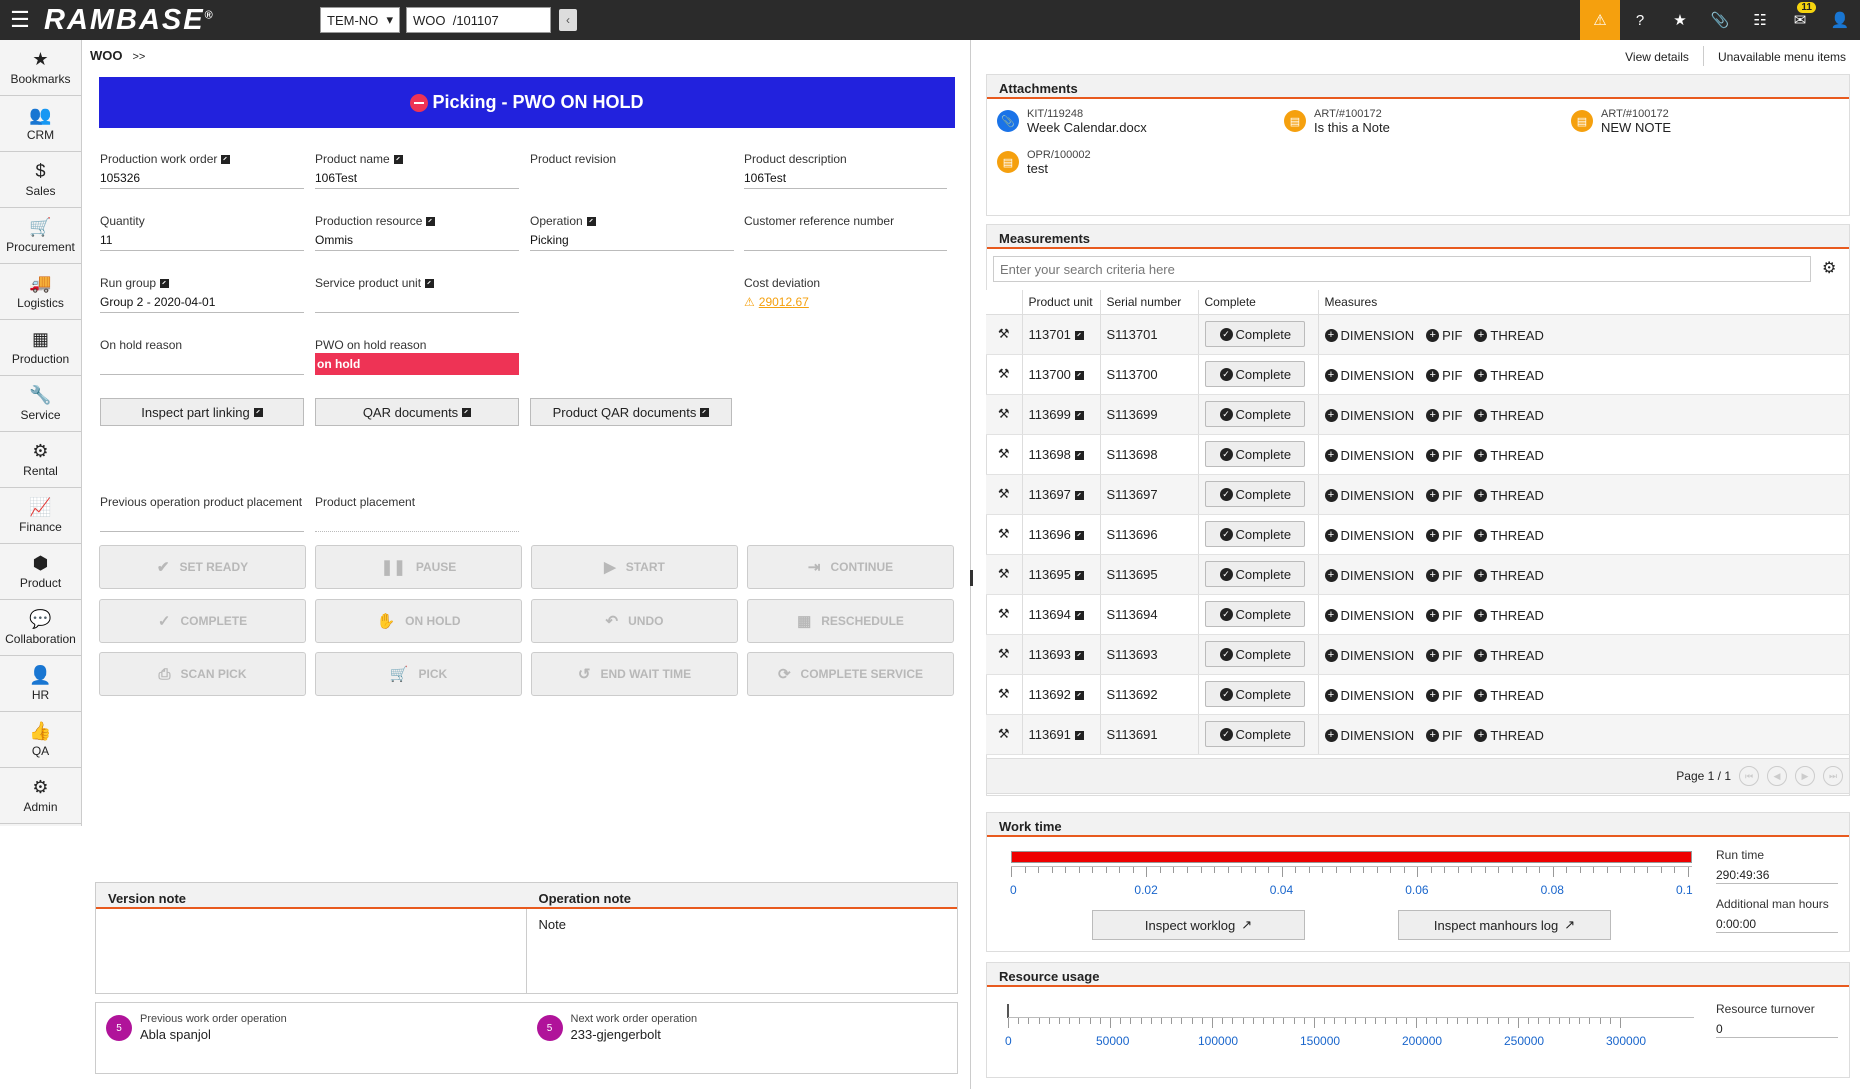 This screenshot has height=1089, width=1860. What do you see at coordinates (1640, 20) in the screenshot?
I see `help-icon: ?` at bounding box center [1640, 20].